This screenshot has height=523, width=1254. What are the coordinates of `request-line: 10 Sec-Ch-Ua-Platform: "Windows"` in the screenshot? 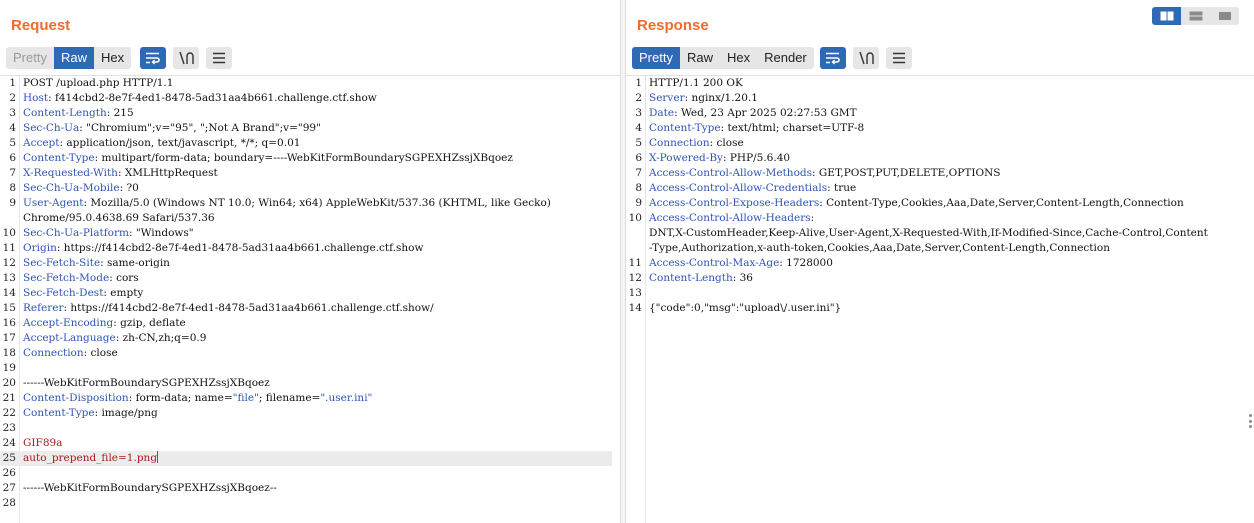 It's located at (310, 233).